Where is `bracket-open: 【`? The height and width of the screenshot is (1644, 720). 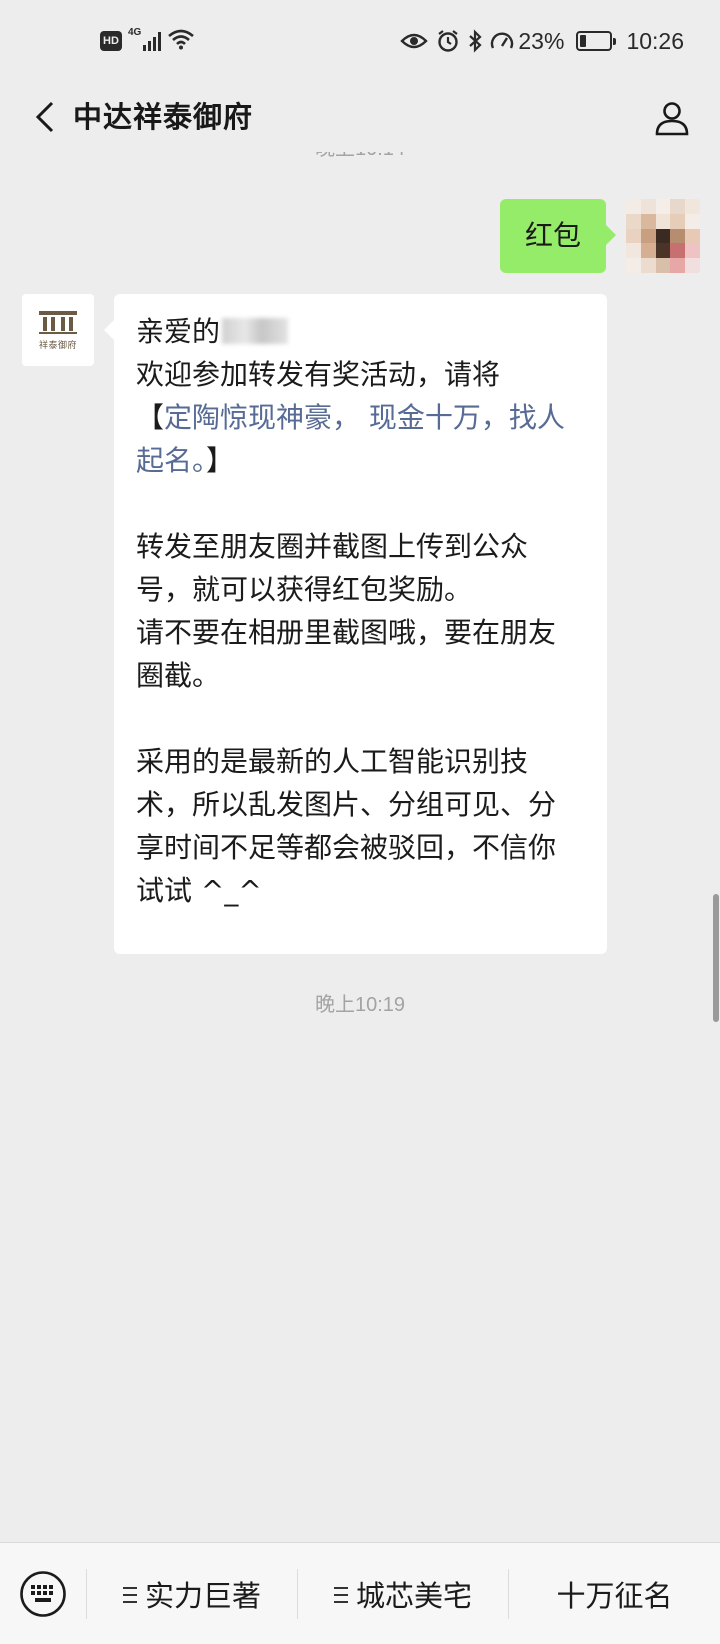 bracket-open: 【 is located at coordinates (150, 417).